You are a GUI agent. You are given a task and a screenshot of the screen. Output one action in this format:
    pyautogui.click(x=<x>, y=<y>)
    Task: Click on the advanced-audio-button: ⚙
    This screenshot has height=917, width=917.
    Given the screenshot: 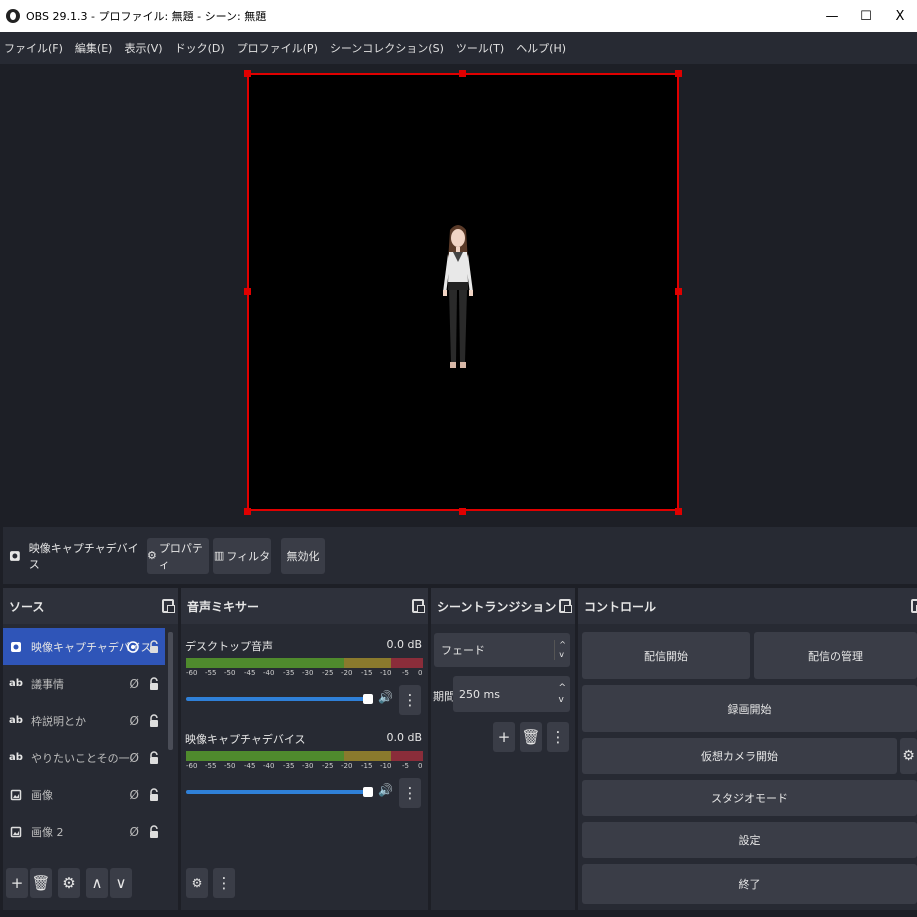 What is the action you would take?
    pyautogui.click(x=197, y=883)
    